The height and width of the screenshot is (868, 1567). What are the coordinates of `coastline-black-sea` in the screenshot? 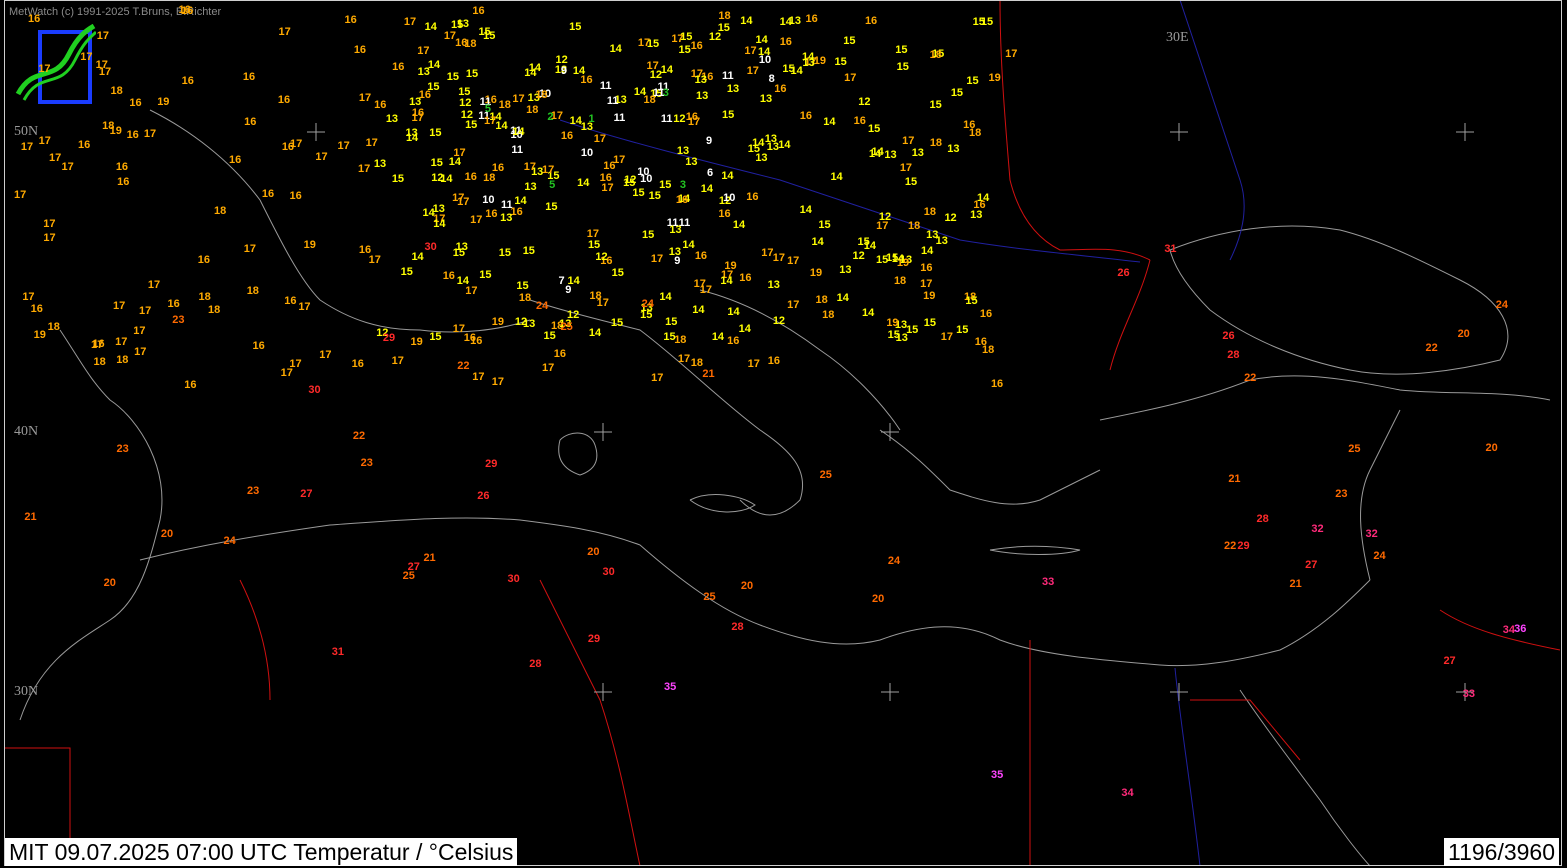 It's located at (1339, 300).